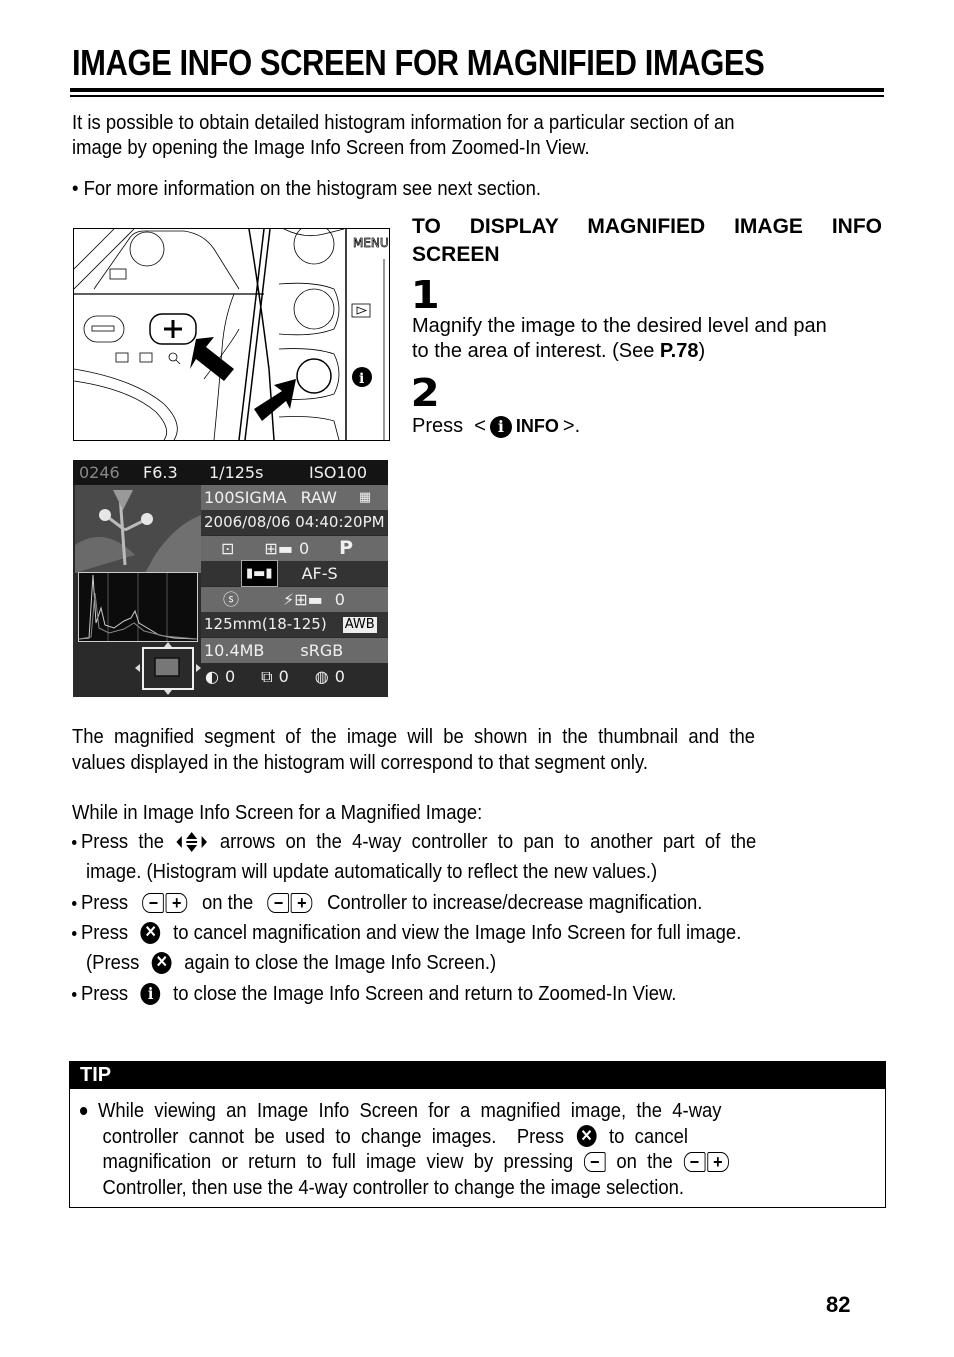 The image size is (954, 1357). I want to click on flash-icon: ⓢ, so click(231, 599).